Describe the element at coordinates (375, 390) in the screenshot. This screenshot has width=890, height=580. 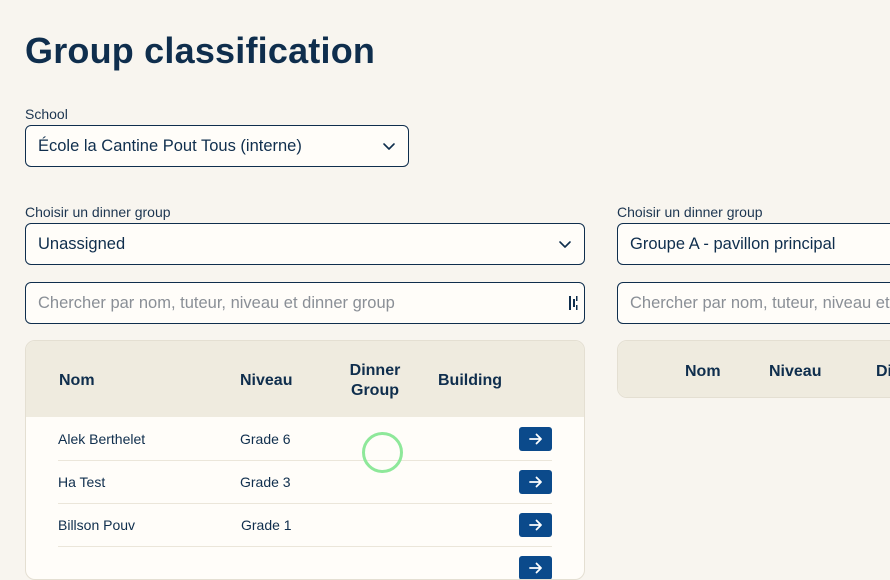
I see `column-header-group-line: Group` at that location.